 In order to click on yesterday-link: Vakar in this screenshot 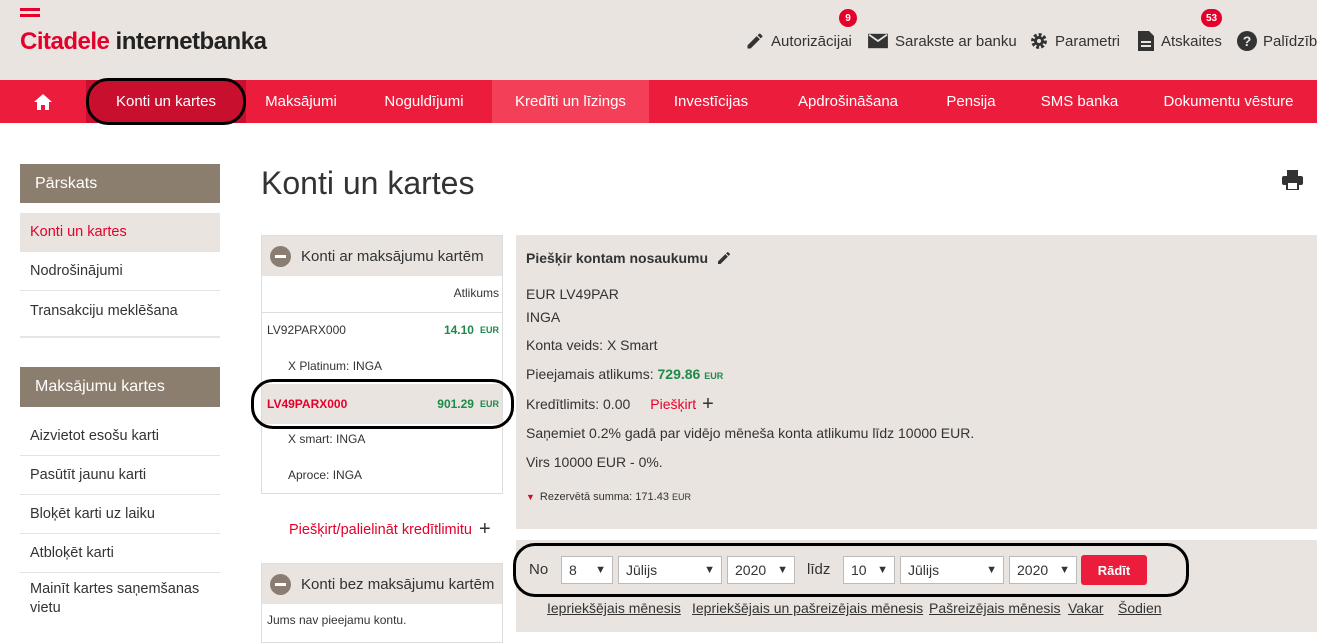, I will do `click(1086, 608)`.